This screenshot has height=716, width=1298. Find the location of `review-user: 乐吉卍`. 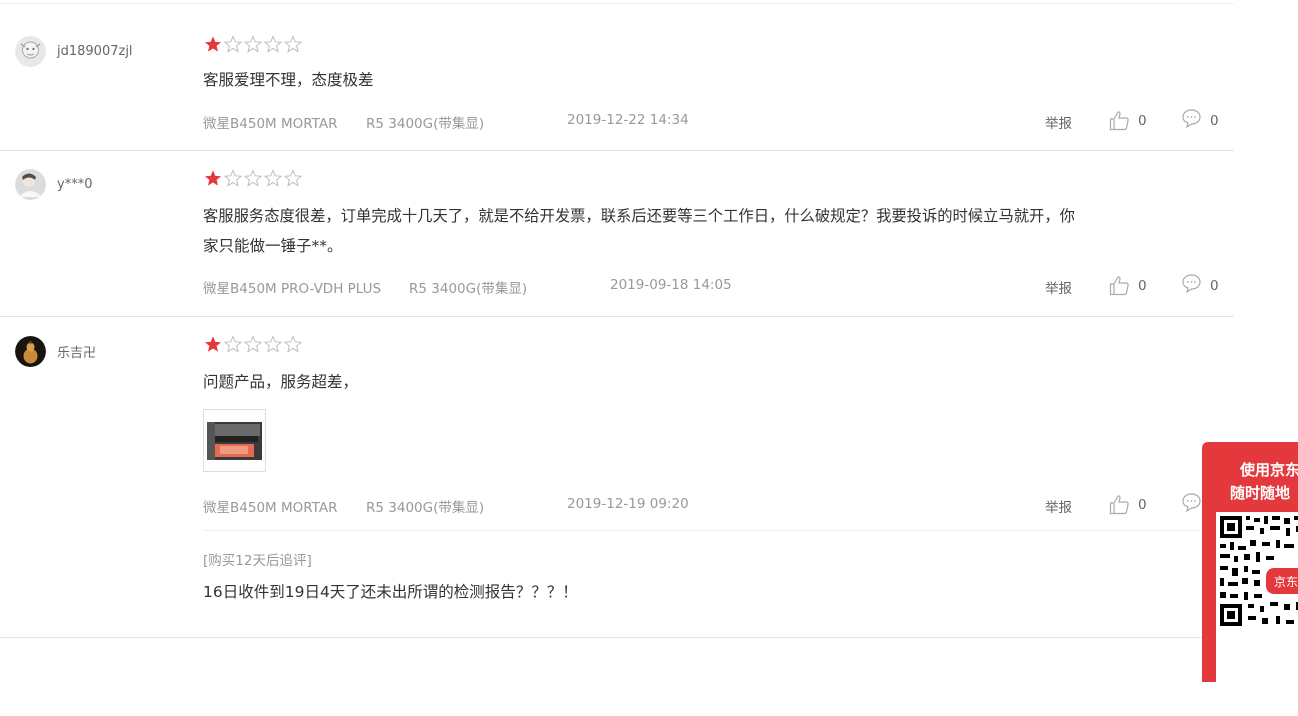

review-user: 乐吉卍 is located at coordinates (55, 351).